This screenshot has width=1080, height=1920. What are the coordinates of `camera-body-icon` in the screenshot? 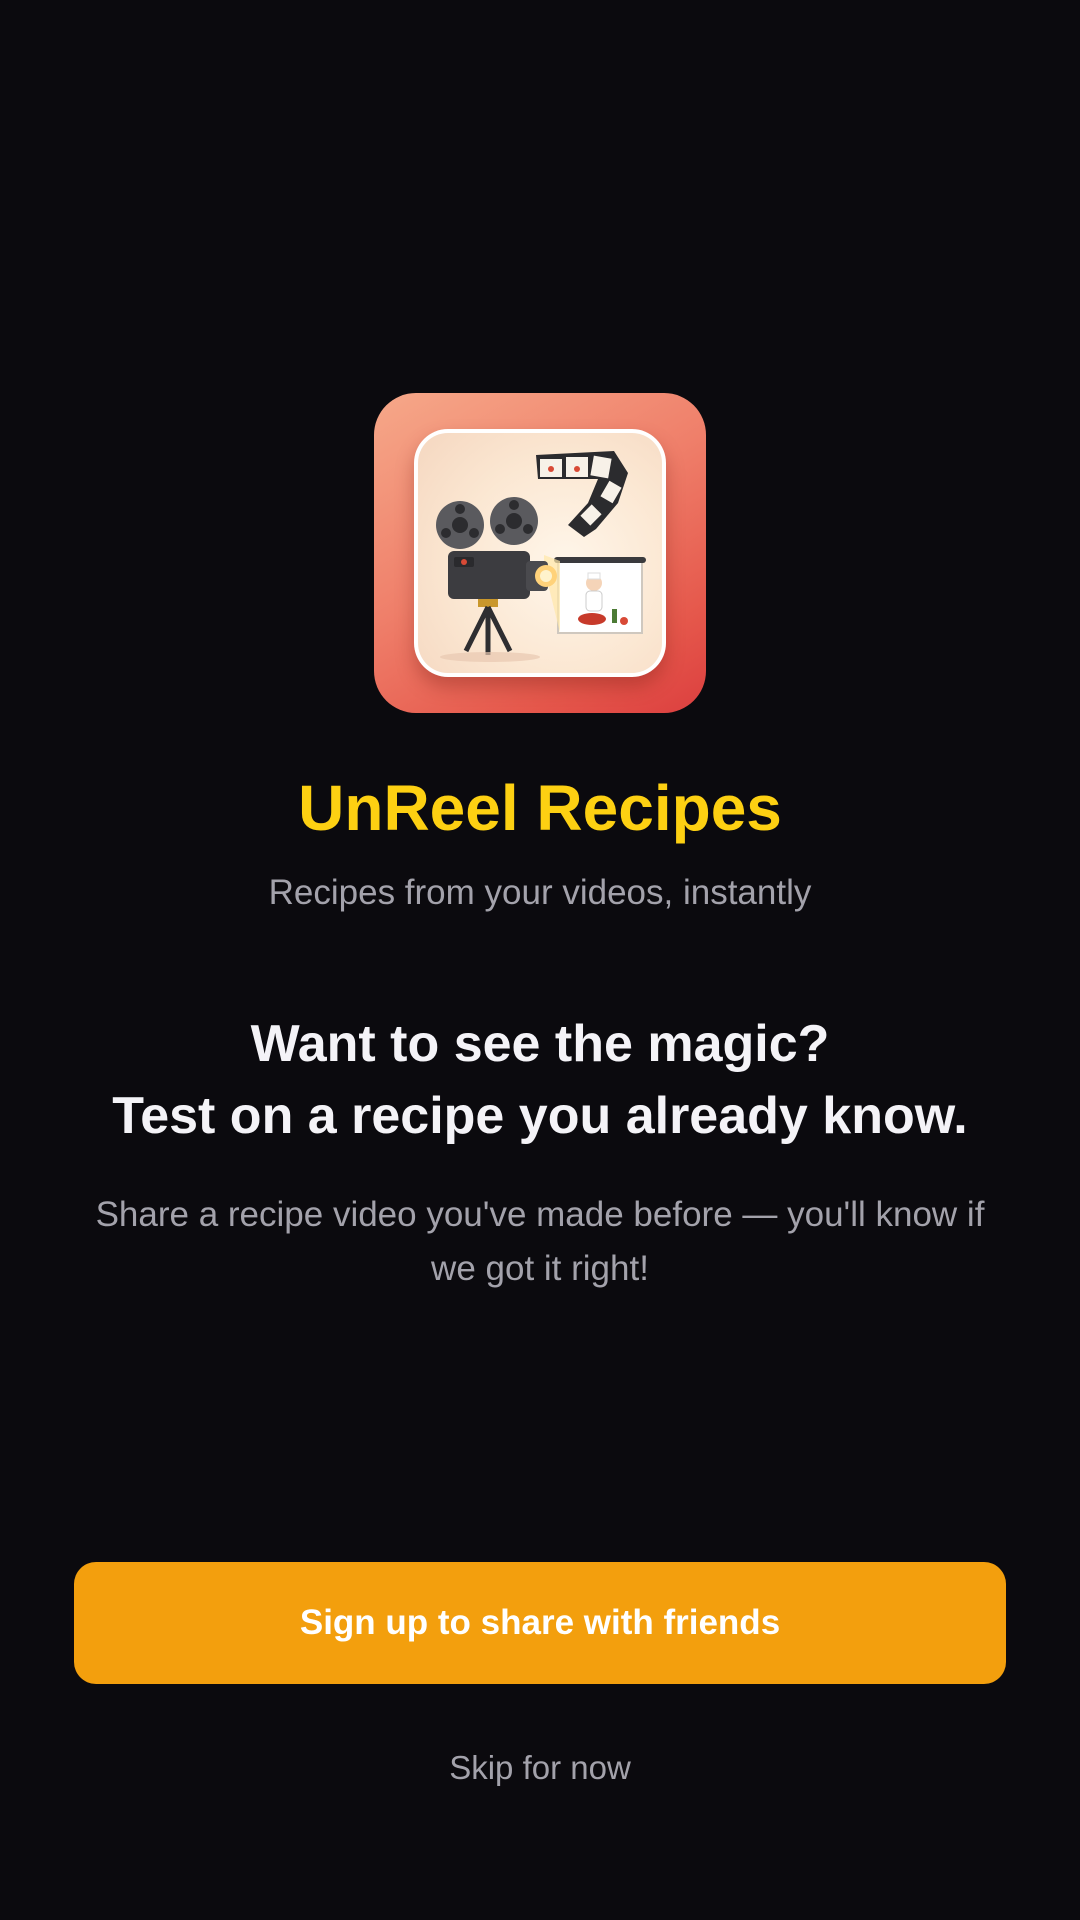 It's located at (498, 606).